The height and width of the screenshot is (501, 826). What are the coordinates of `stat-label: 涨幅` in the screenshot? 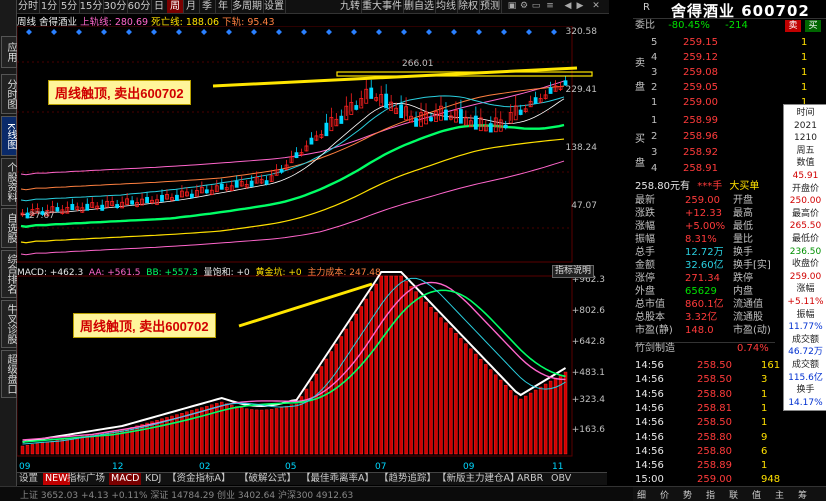 It's located at (645, 226).